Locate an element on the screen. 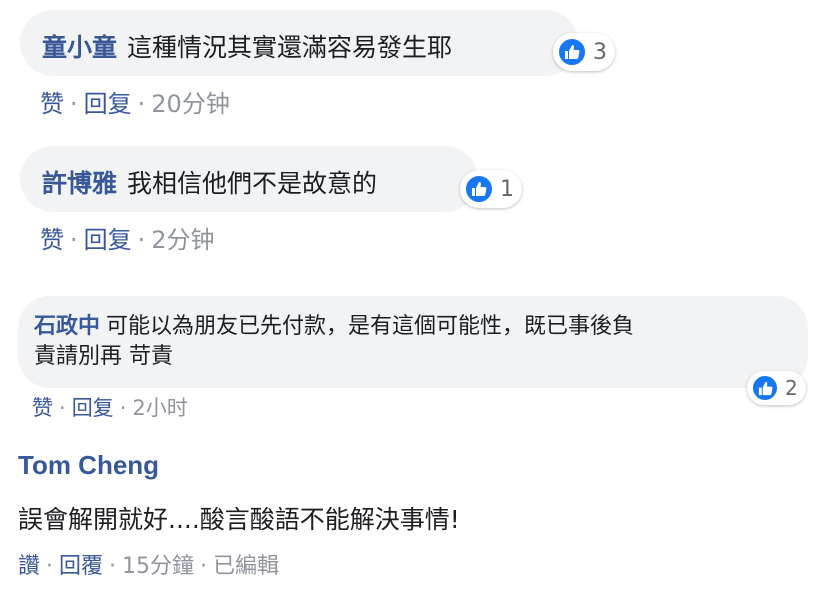  reaction-count: 1 is located at coordinates (507, 189).